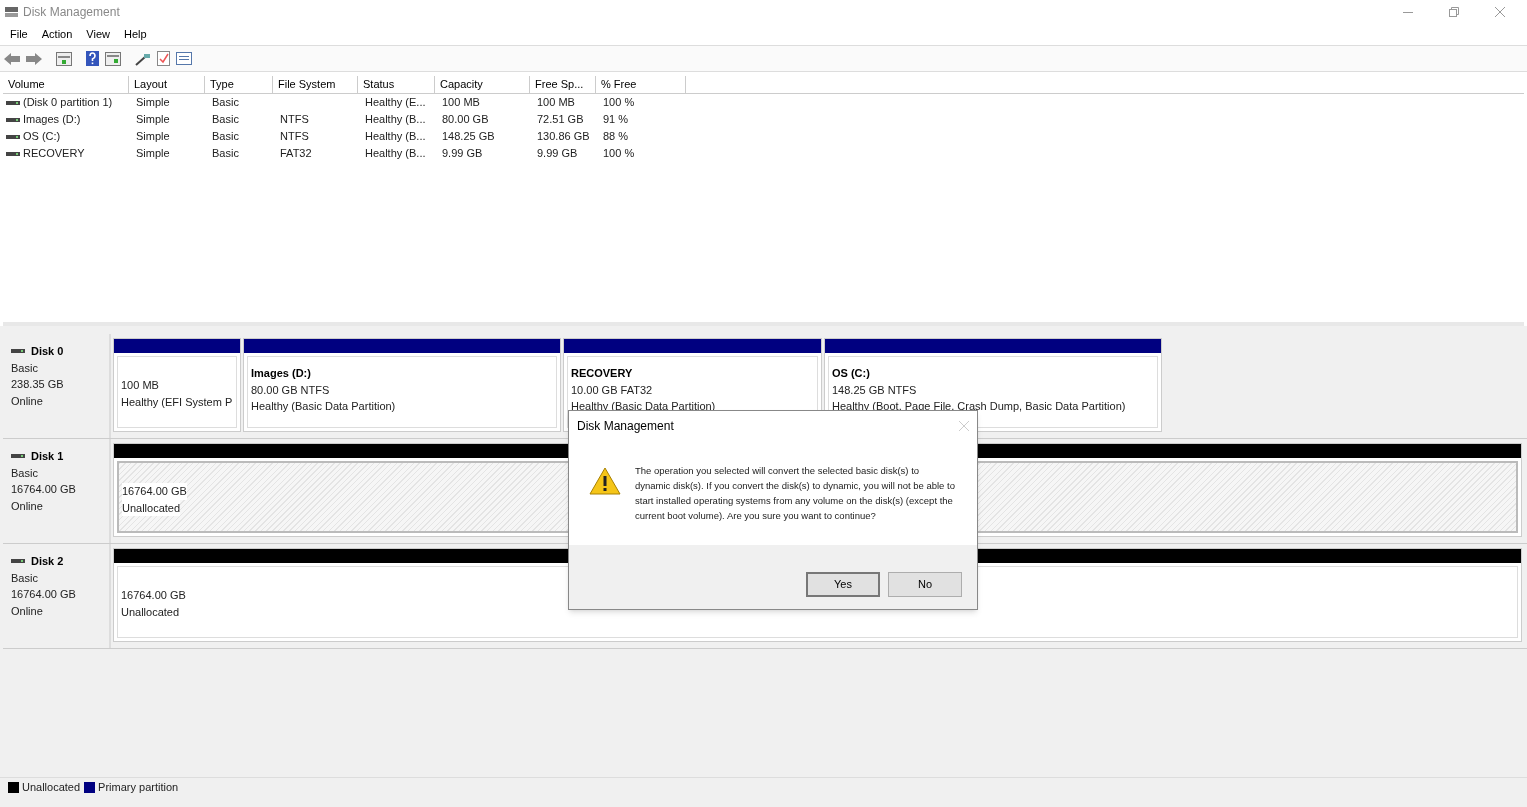  I want to click on disk-name: Disk 0, so click(47, 351).